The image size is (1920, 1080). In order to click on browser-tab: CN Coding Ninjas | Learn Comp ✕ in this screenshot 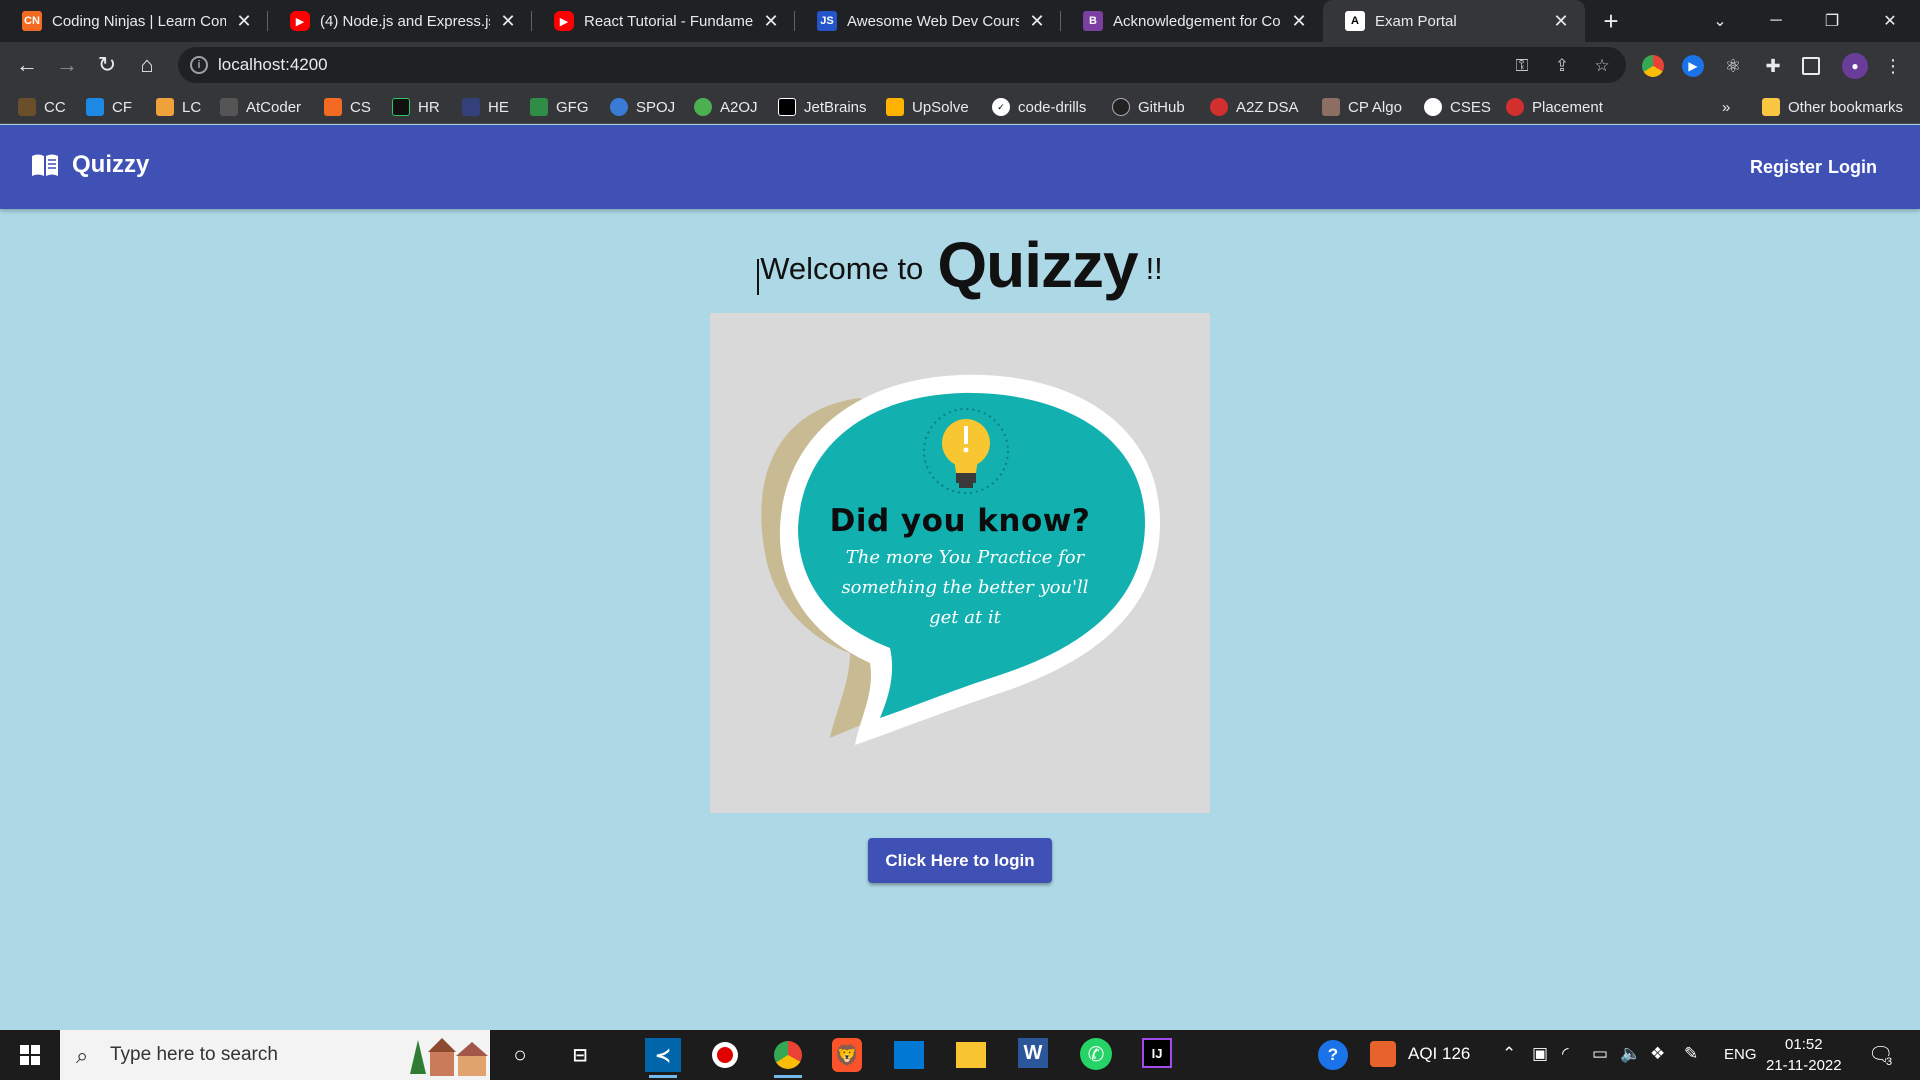, I will do `click(134, 21)`.